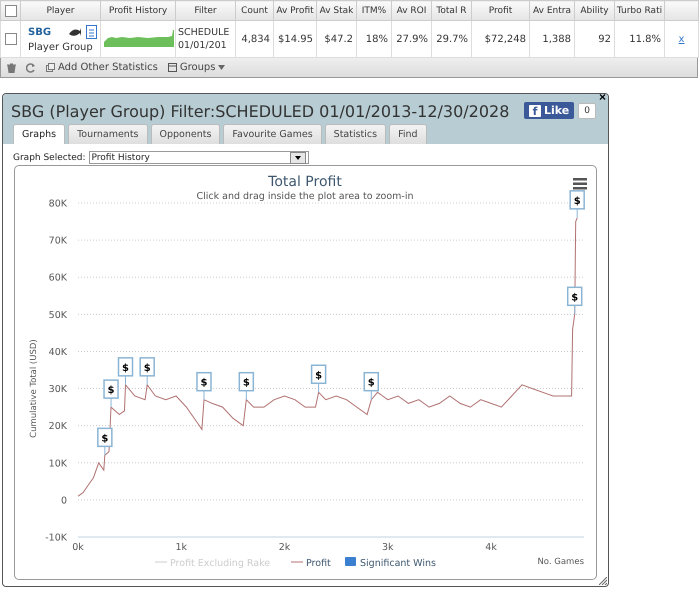  Describe the element at coordinates (10, 39) in the screenshot. I see `row-checkbox` at that location.